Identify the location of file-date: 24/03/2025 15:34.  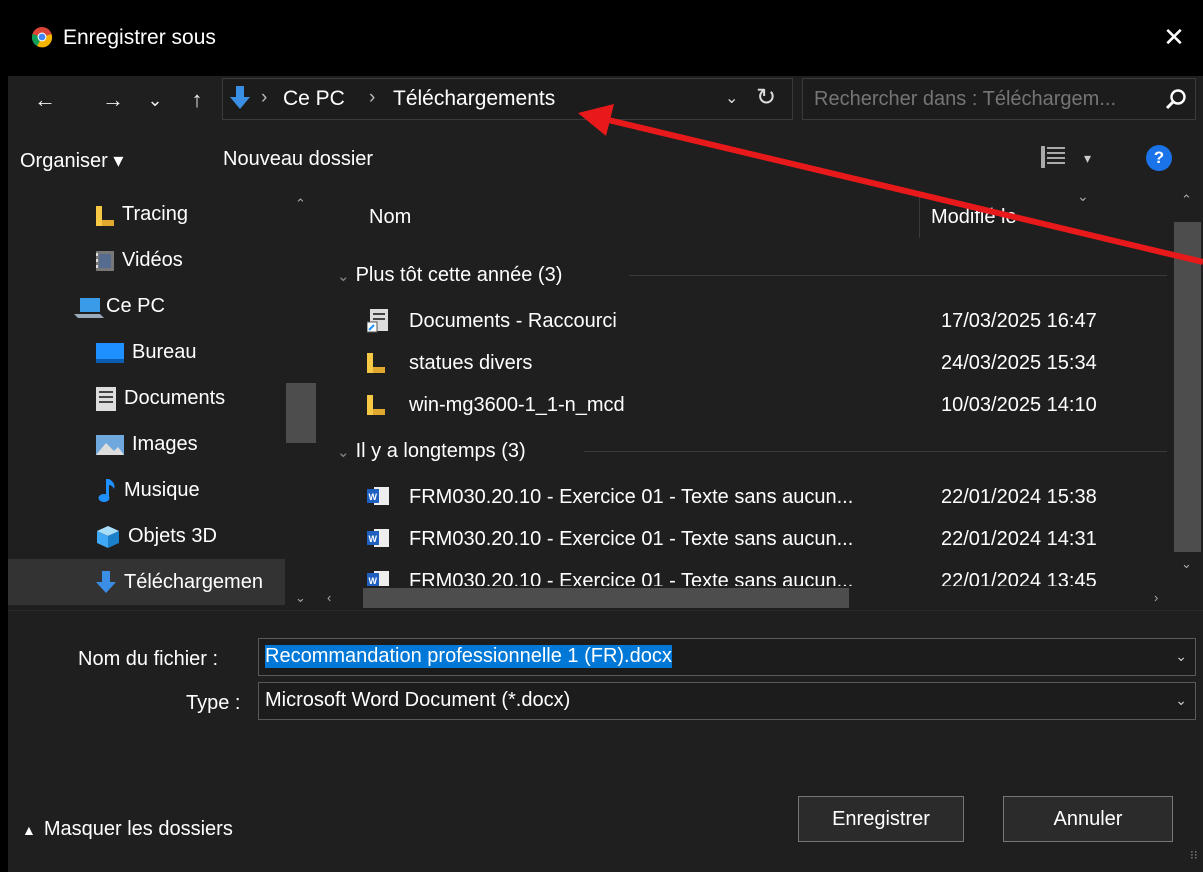
(1019, 363).